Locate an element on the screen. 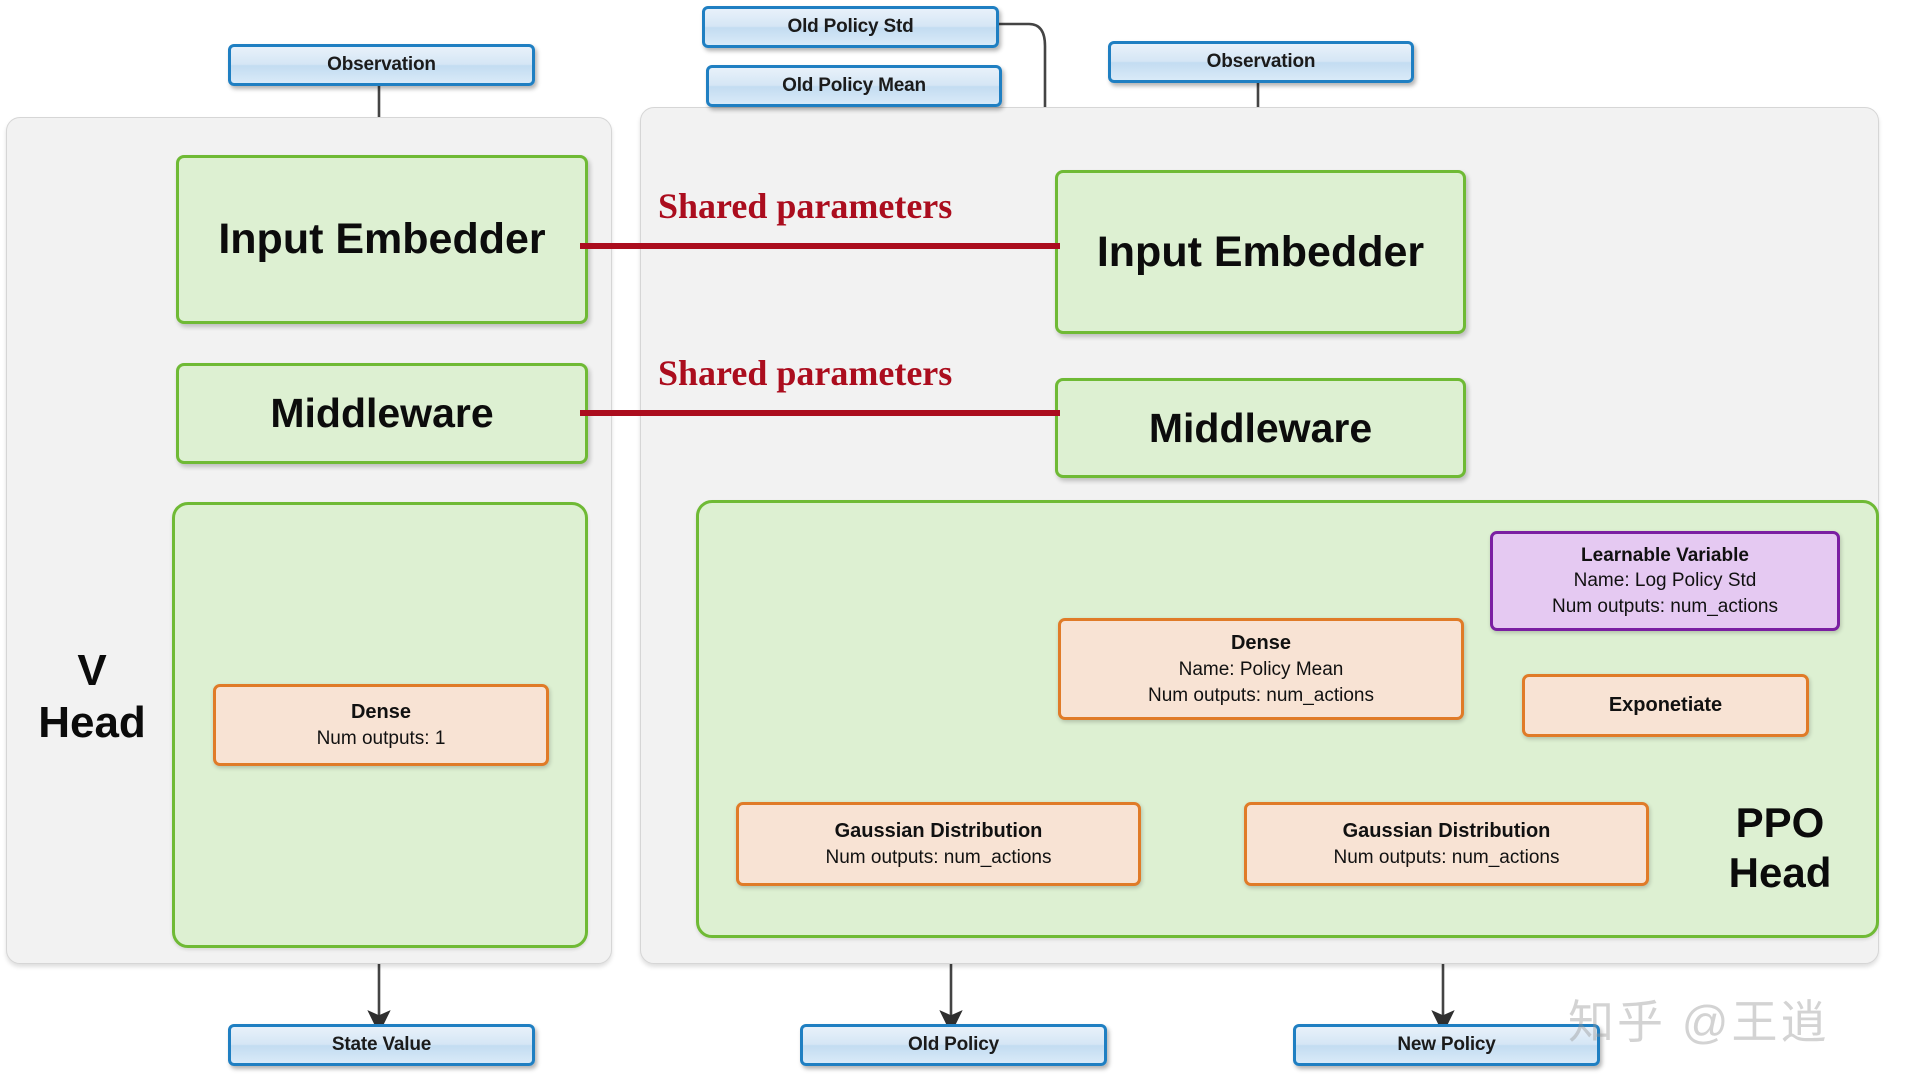 Image resolution: width=1920 pixels, height=1080 pixels. old-policy-std-box: Old Policy Std is located at coordinates (850, 27).